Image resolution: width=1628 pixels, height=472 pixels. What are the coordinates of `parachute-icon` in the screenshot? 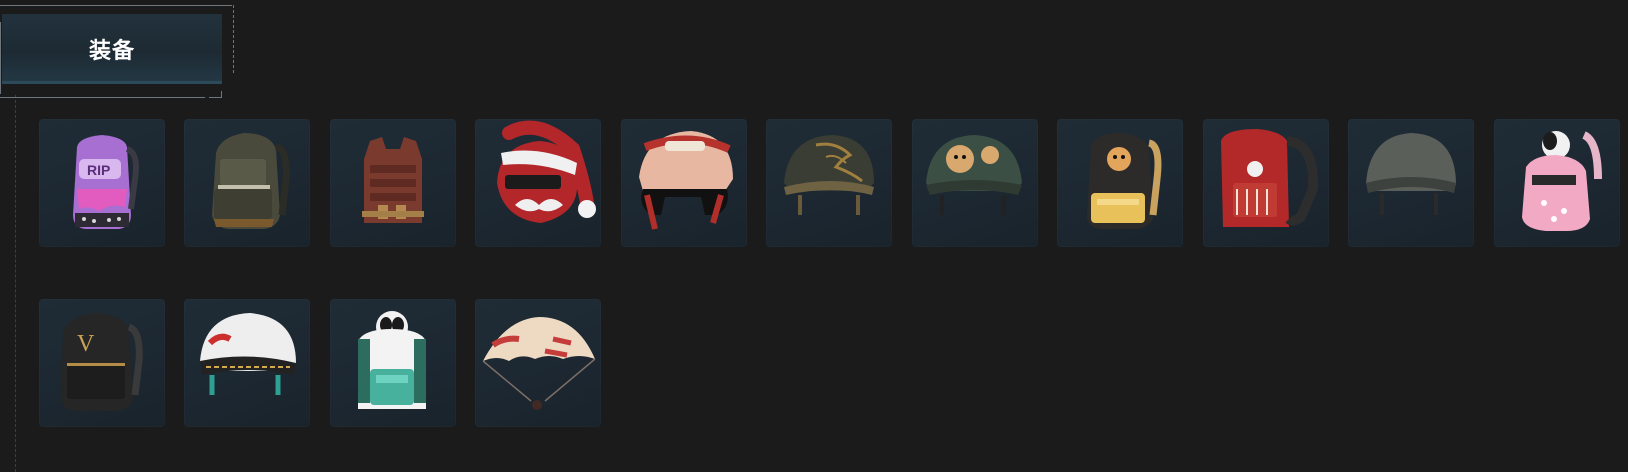 It's located at (539, 363).